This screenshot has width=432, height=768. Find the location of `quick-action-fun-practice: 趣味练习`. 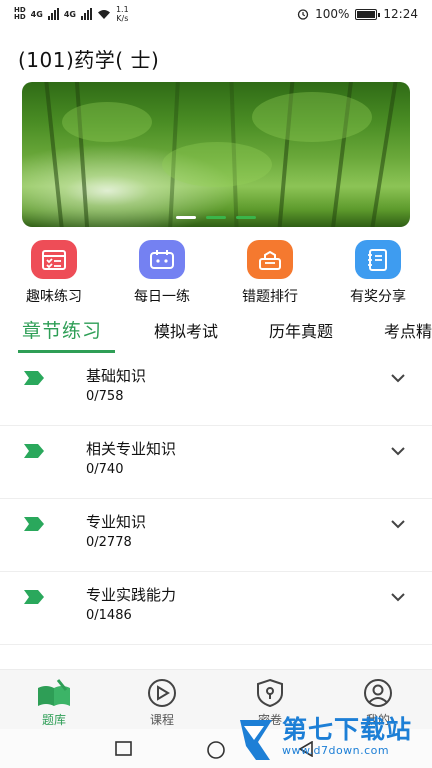

quick-action-fun-practice: 趣味练习 is located at coordinates (54, 273).